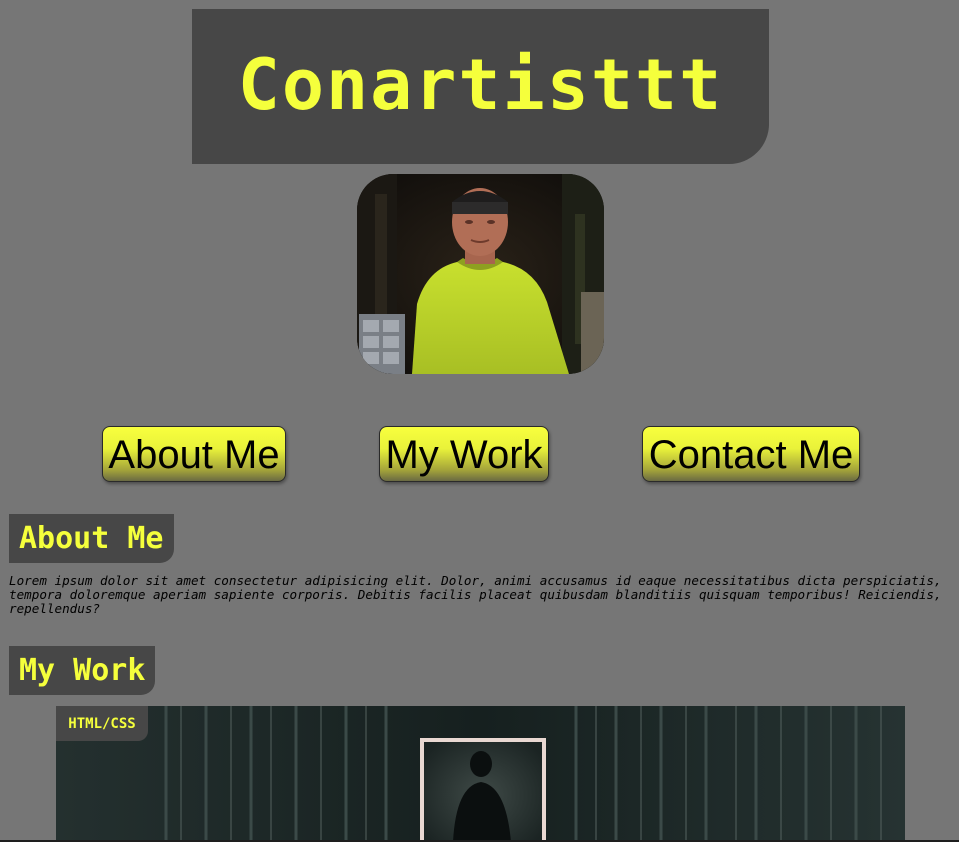  Describe the element at coordinates (751, 454) in the screenshot. I see `nav-contact-me-button: Contact Me` at that location.